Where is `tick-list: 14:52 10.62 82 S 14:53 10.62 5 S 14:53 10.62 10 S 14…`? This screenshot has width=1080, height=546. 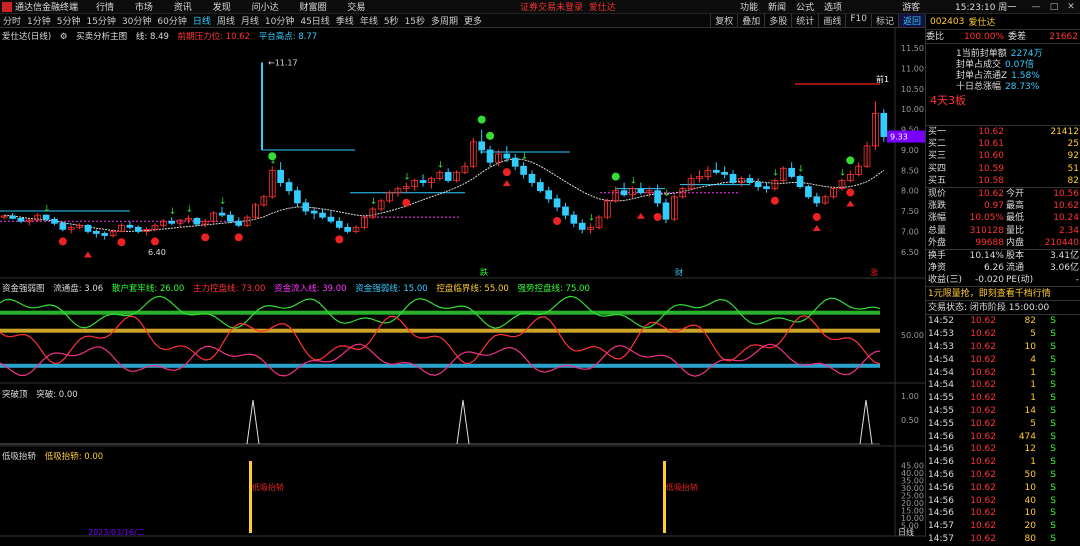 tick-list: 14:52 10.62 82 S 14:53 10.62 5 S 14:53 10.62 10 S 14… is located at coordinates (1003, 430).